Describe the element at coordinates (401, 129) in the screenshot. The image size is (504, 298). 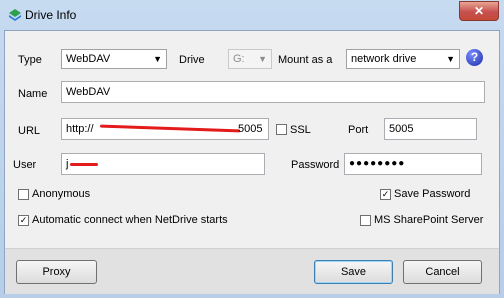
I see `port-field-value: 5005` at that location.